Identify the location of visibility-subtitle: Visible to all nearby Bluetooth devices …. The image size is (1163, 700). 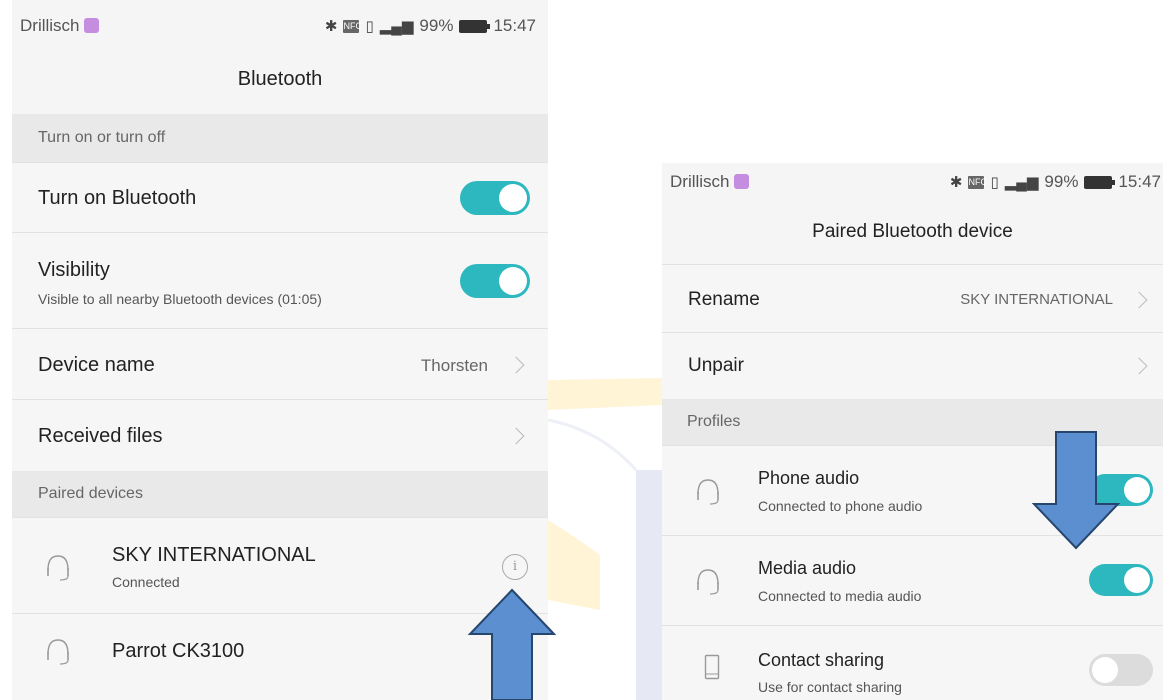
(180, 299).